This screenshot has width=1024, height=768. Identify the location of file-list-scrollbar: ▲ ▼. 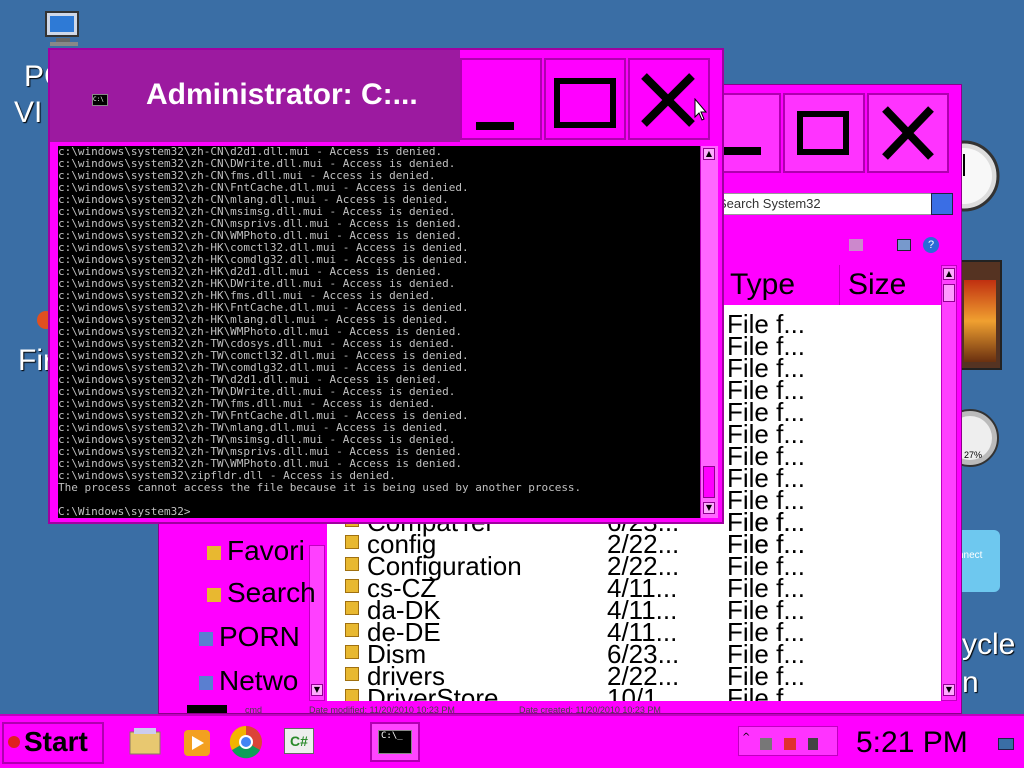
(949, 483).